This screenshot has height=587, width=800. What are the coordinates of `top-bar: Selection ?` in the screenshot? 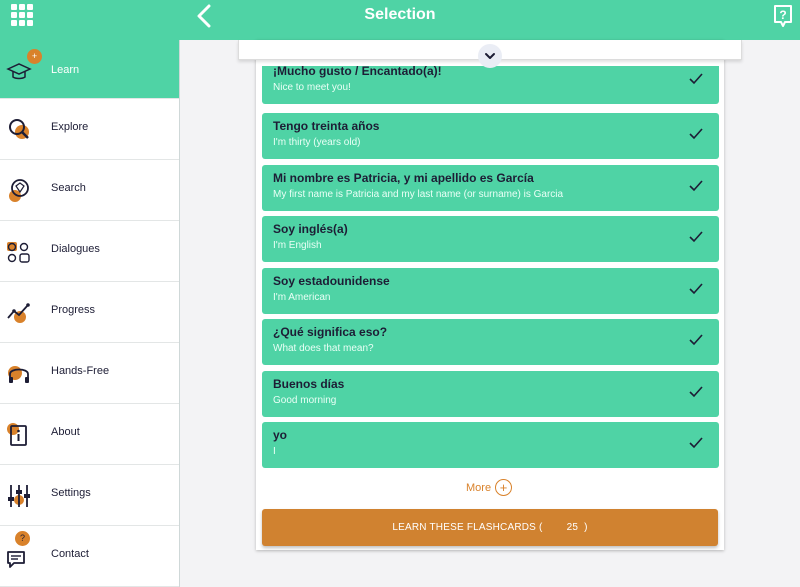 It's located at (400, 20).